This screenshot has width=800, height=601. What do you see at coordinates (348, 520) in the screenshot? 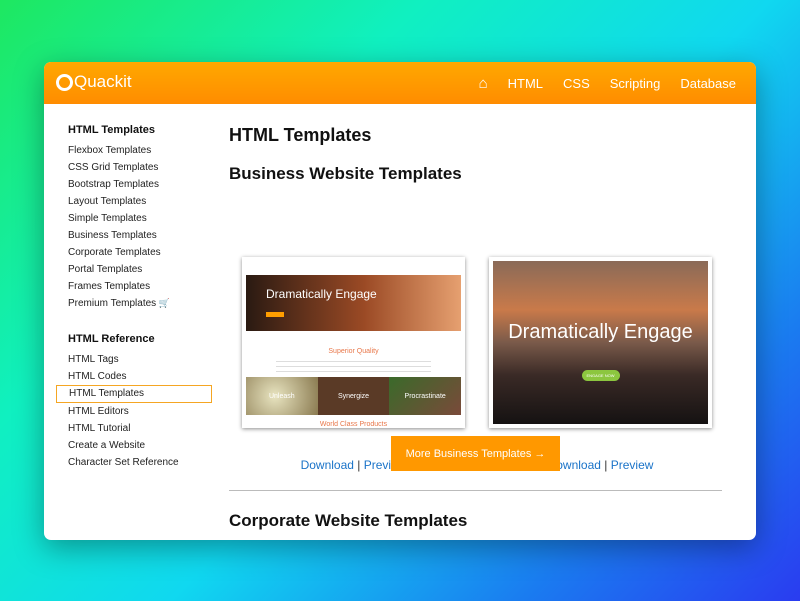
I see `section-heading: Corporate Website Templates` at bounding box center [348, 520].